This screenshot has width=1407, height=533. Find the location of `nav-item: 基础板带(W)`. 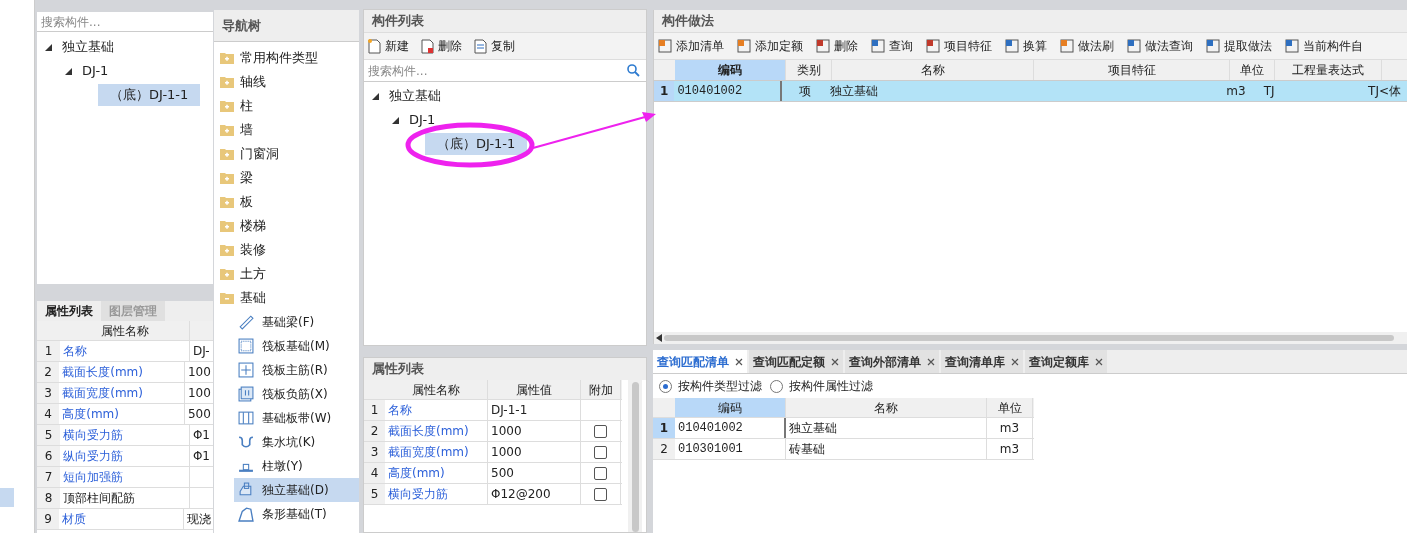

nav-item: 基础板带(W) is located at coordinates (296, 418).